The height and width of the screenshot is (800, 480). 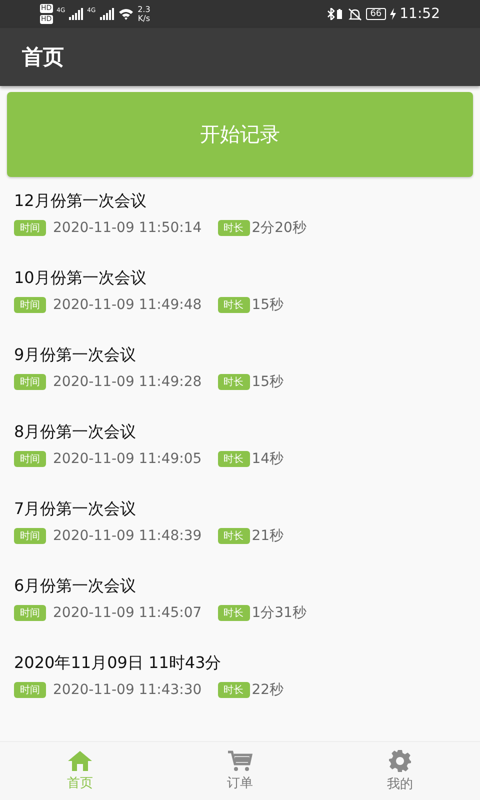 I want to click on muted-bell-icon, so click(x=355, y=14).